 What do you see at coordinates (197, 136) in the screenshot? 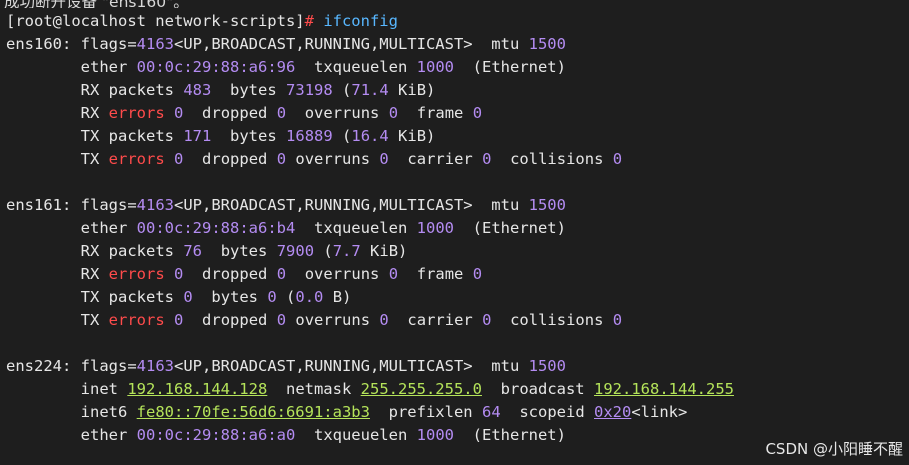
I see `tx-packets-value: 171` at bounding box center [197, 136].